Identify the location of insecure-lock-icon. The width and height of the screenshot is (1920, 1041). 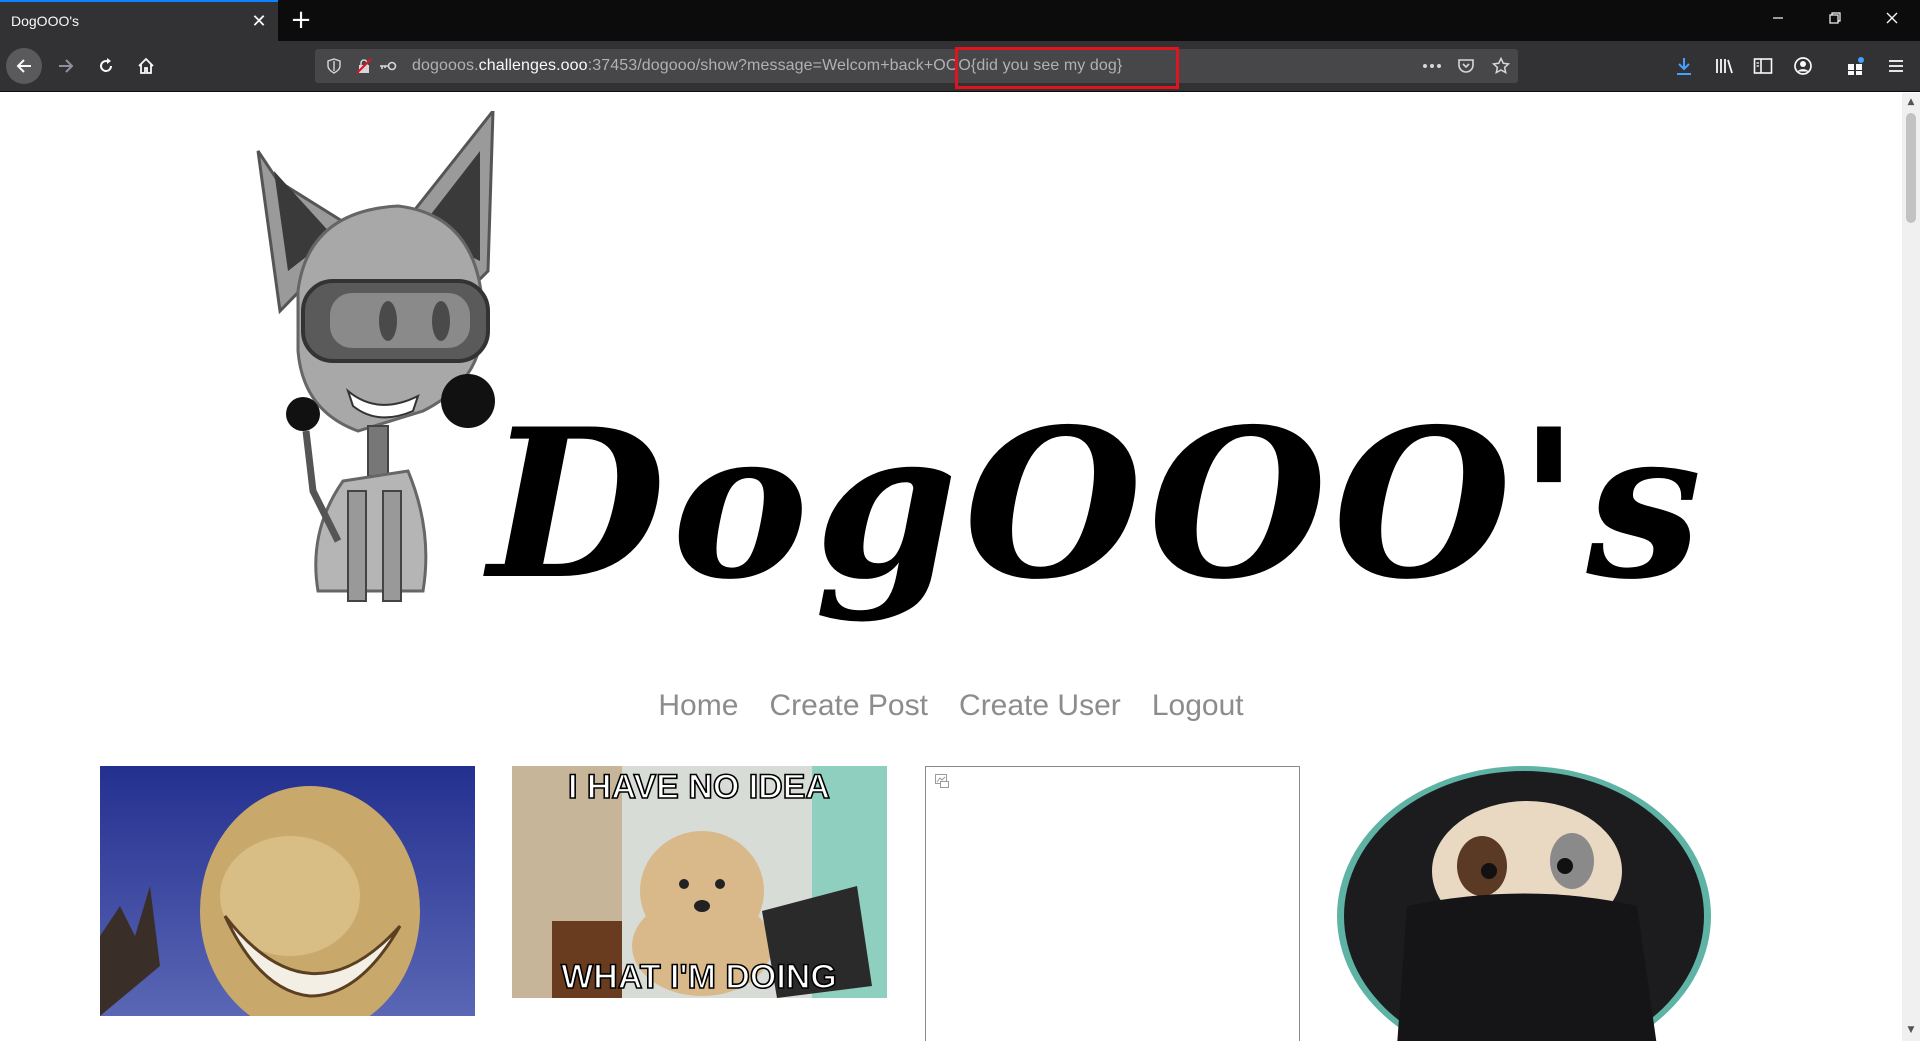
(364, 66).